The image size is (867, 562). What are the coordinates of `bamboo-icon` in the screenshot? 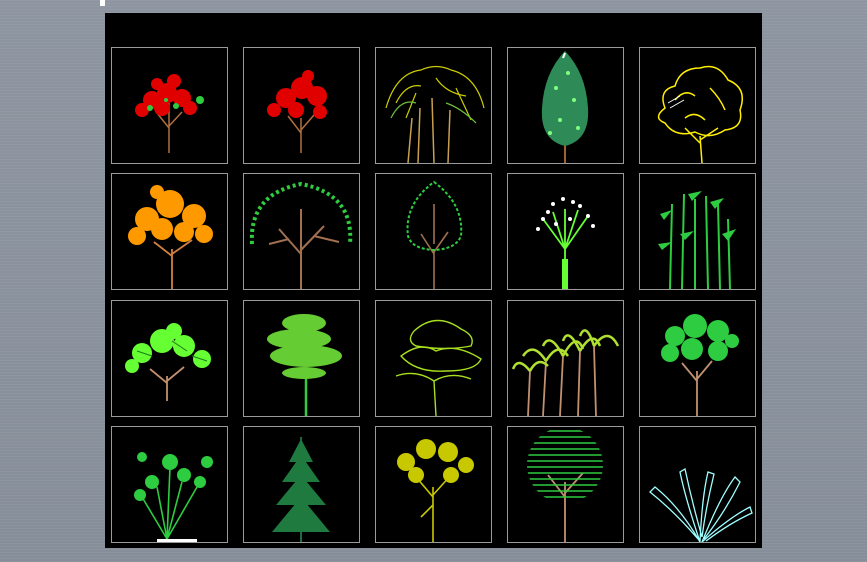 It's located at (697, 240).